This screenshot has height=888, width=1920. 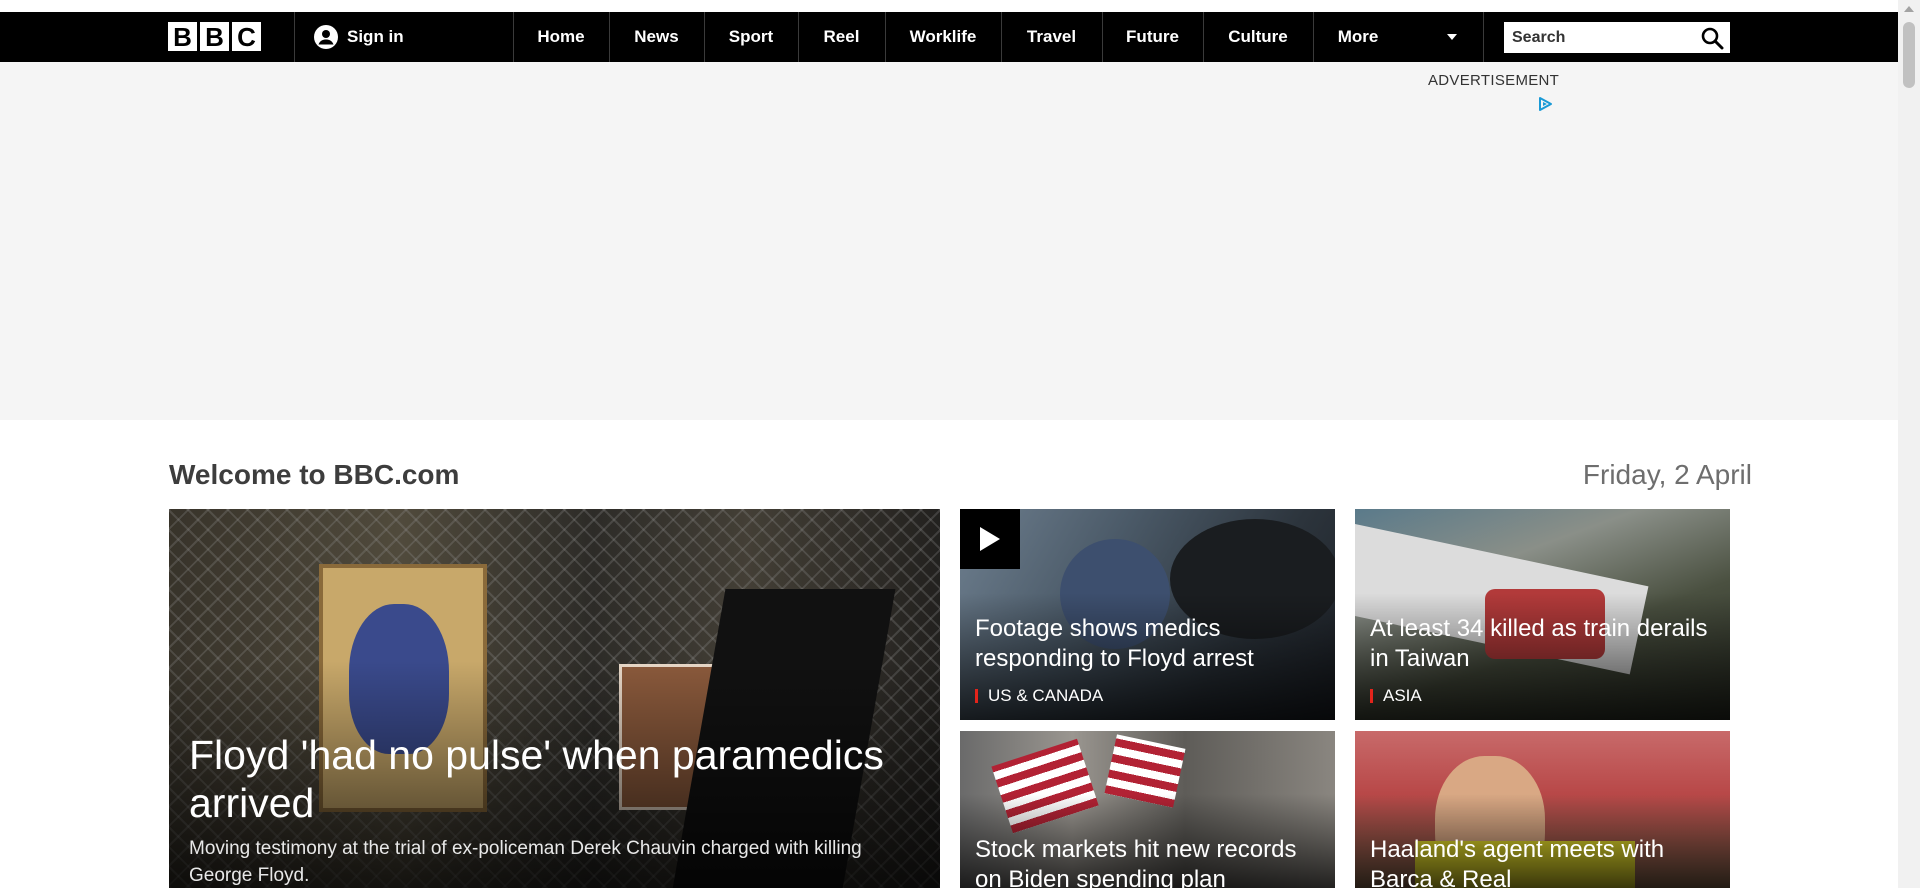 What do you see at coordinates (1545, 104) in the screenshot?
I see `adchoices-icon` at bounding box center [1545, 104].